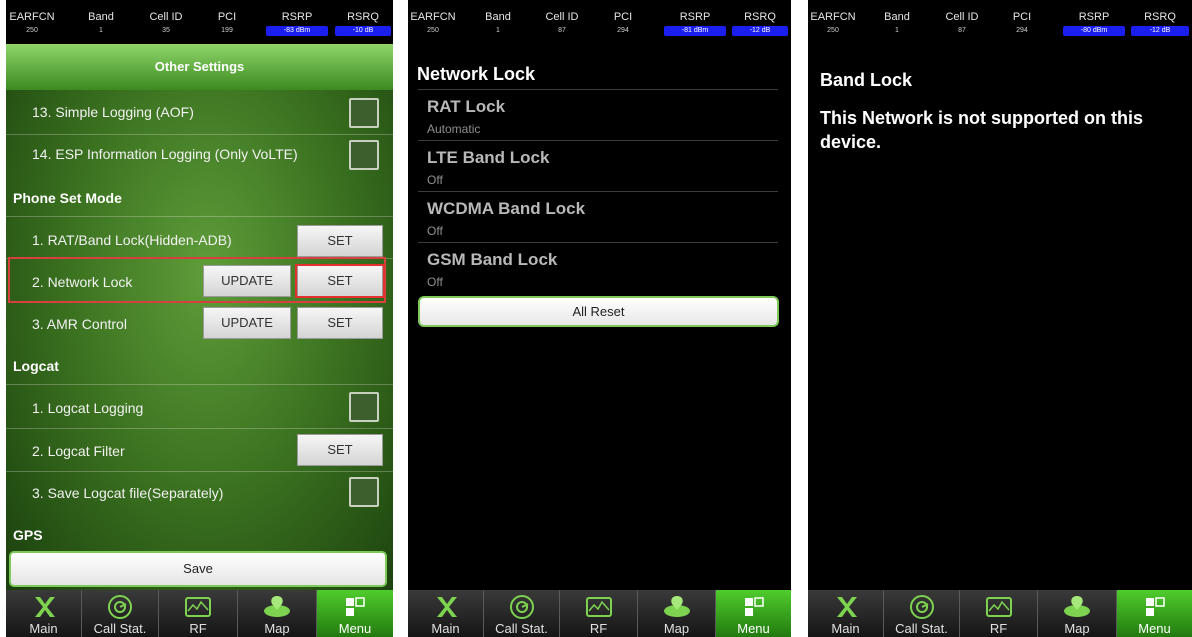  What do you see at coordinates (79, 324) in the screenshot?
I see `amr-control-label: 3. AMR Control` at bounding box center [79, 324].